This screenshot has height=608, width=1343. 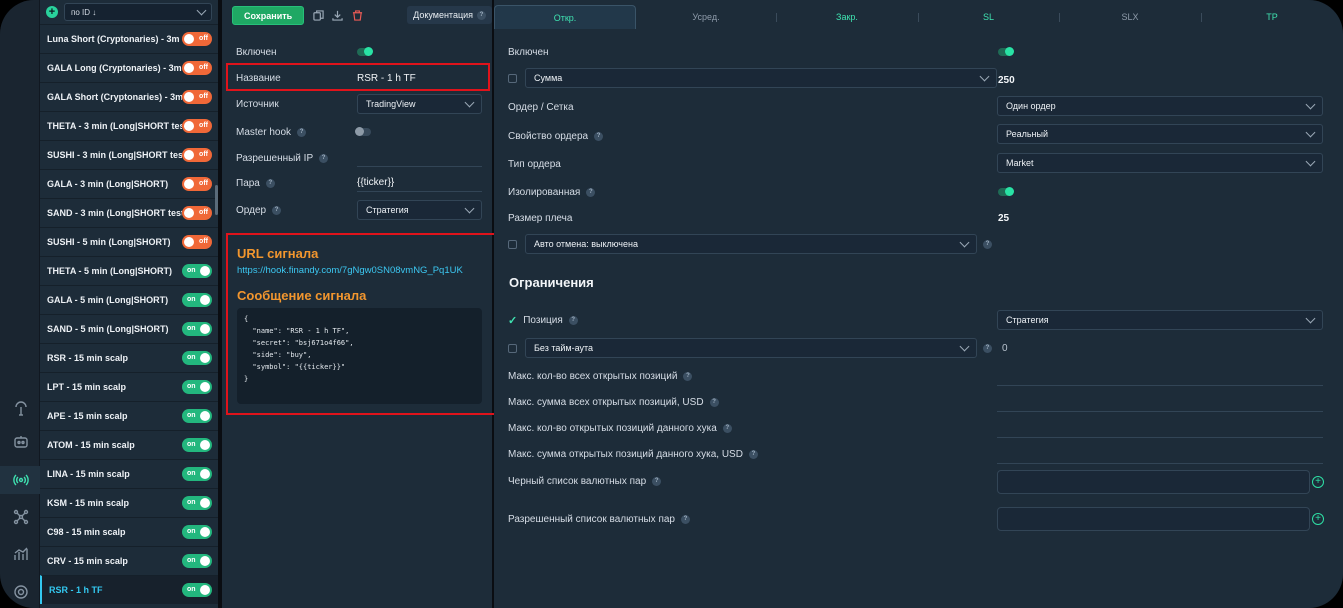 I want to click on order-select: Стратегия, so click(x=419, y=210).